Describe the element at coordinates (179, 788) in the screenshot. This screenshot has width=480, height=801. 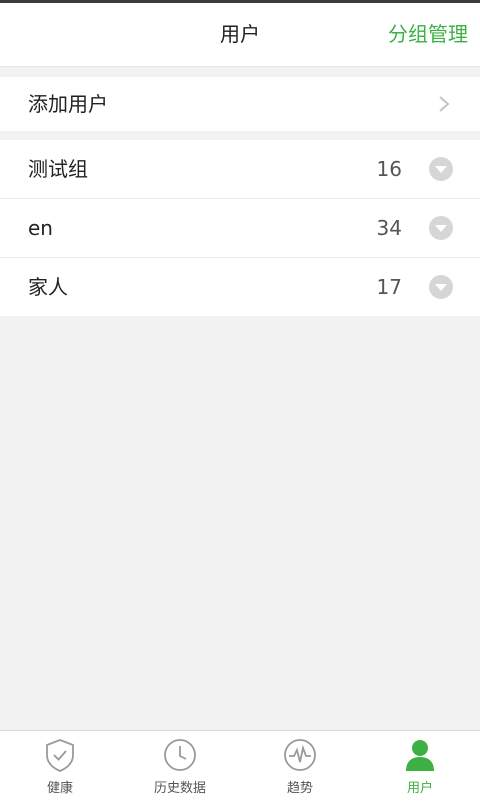
I see `tab-label: 历史数据` at that location.